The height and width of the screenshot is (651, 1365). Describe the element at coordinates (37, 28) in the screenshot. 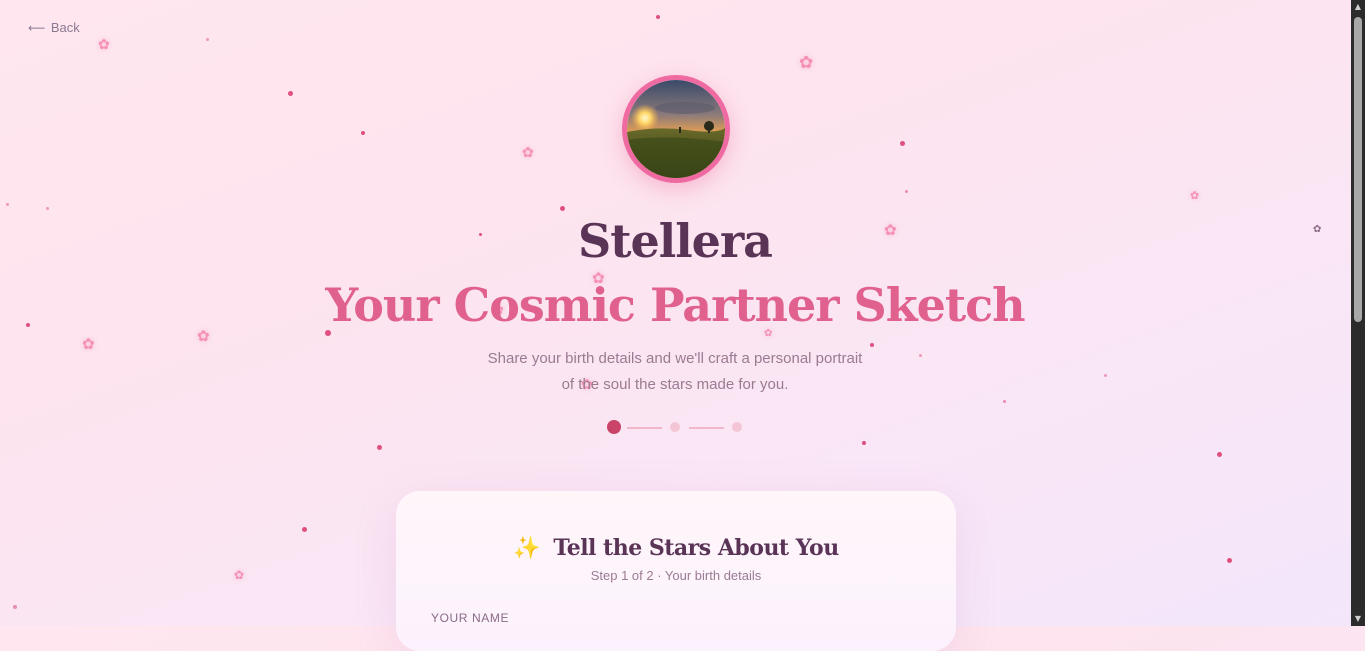

I see `back-arrow-icon: ⟵` at that location.